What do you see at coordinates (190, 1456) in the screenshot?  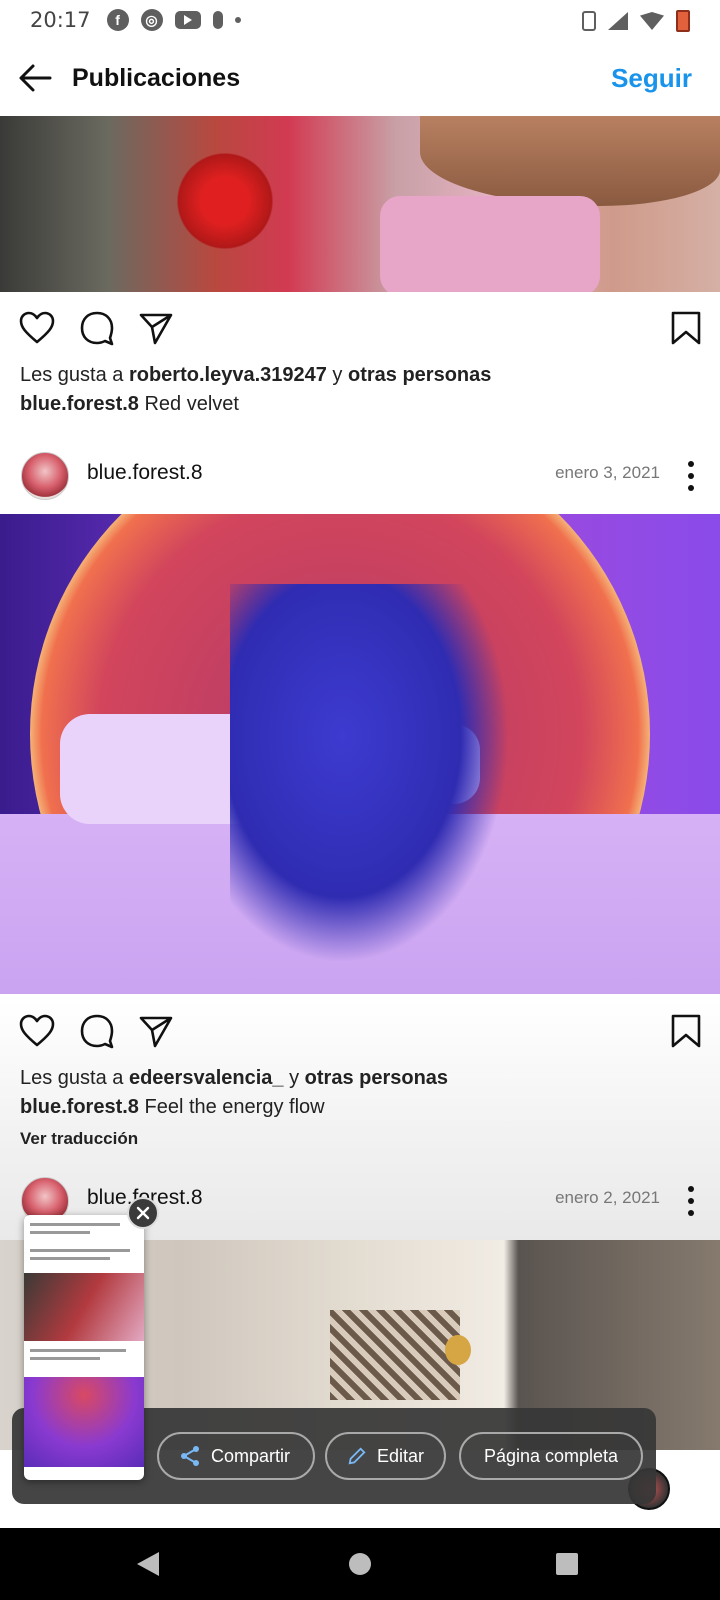 I see `share-icon` at bounding box center [190, 1456].